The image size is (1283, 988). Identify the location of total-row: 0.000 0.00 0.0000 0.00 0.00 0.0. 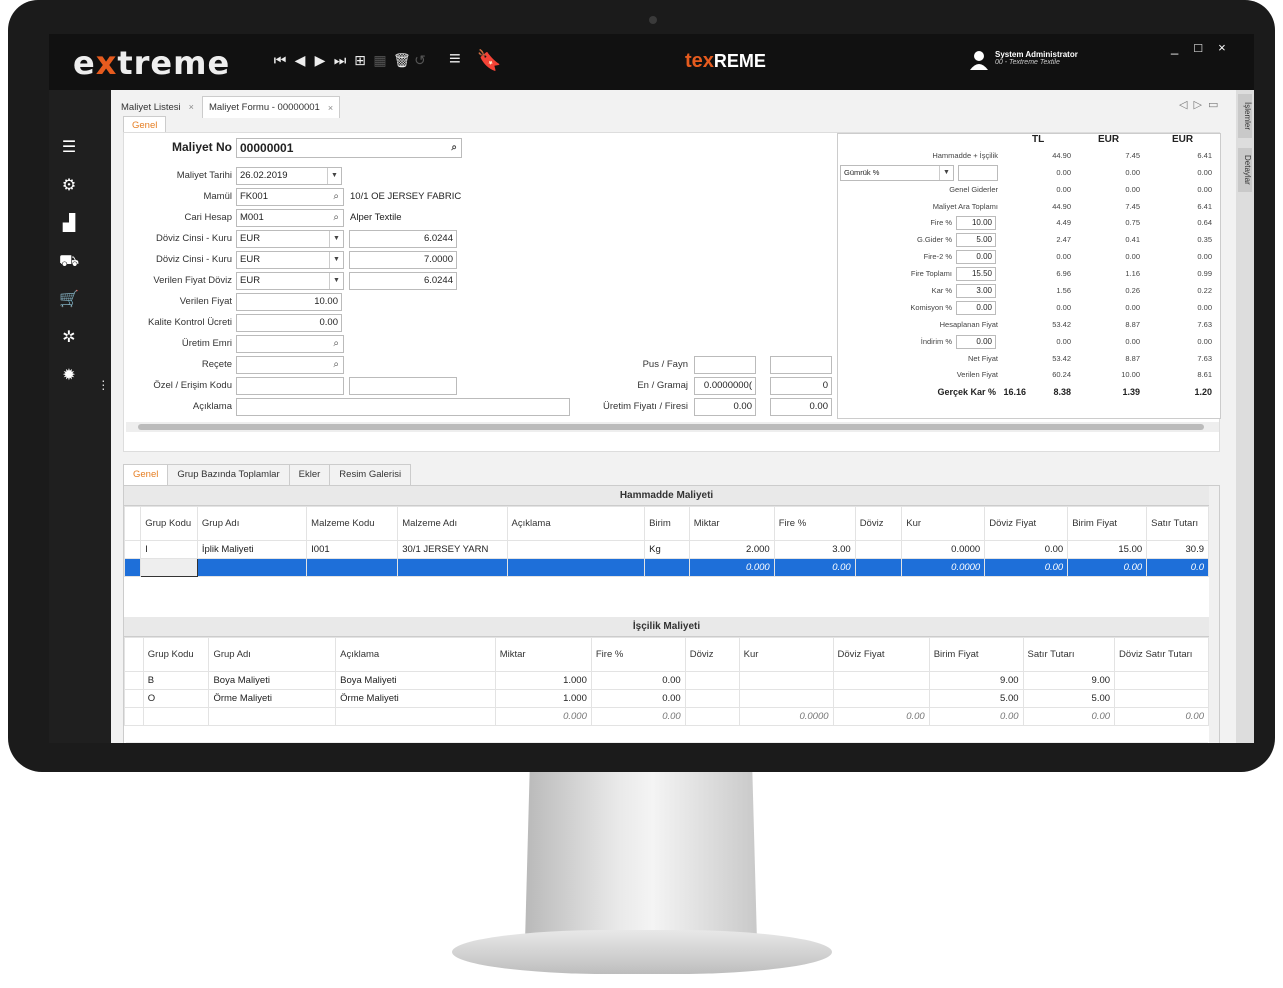
(666, 567).